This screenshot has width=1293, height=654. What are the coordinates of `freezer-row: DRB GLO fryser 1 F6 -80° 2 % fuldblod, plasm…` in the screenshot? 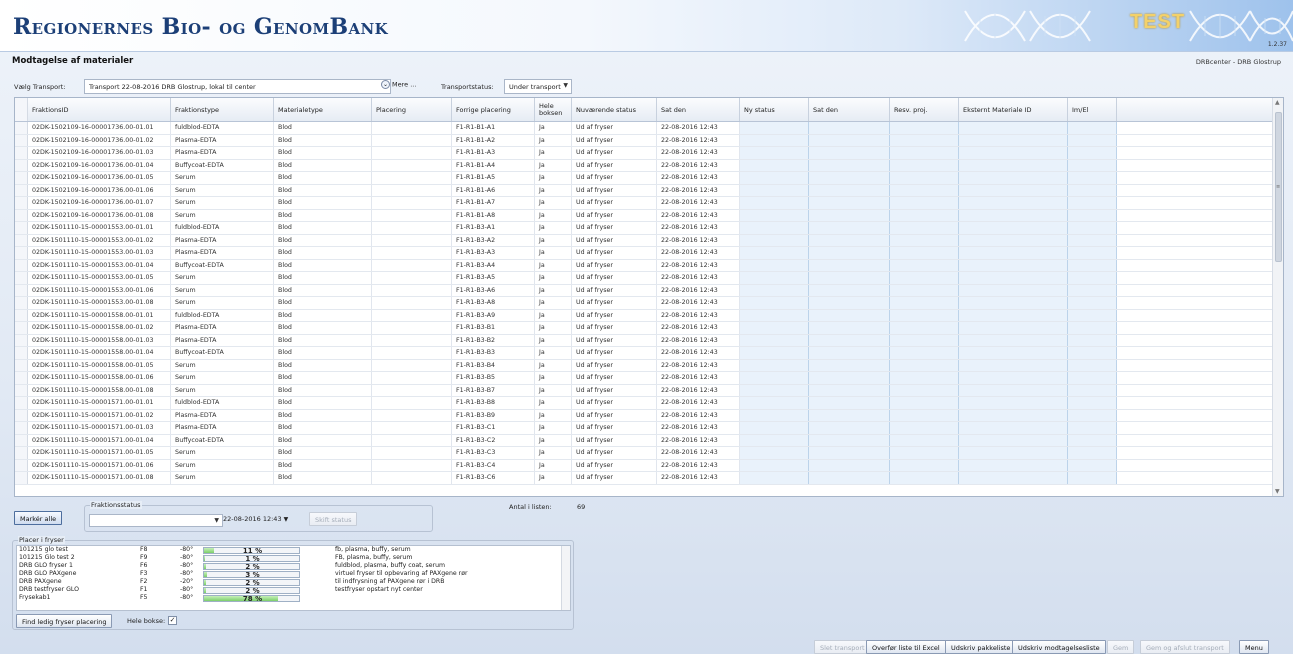 It's located at (293, 566).